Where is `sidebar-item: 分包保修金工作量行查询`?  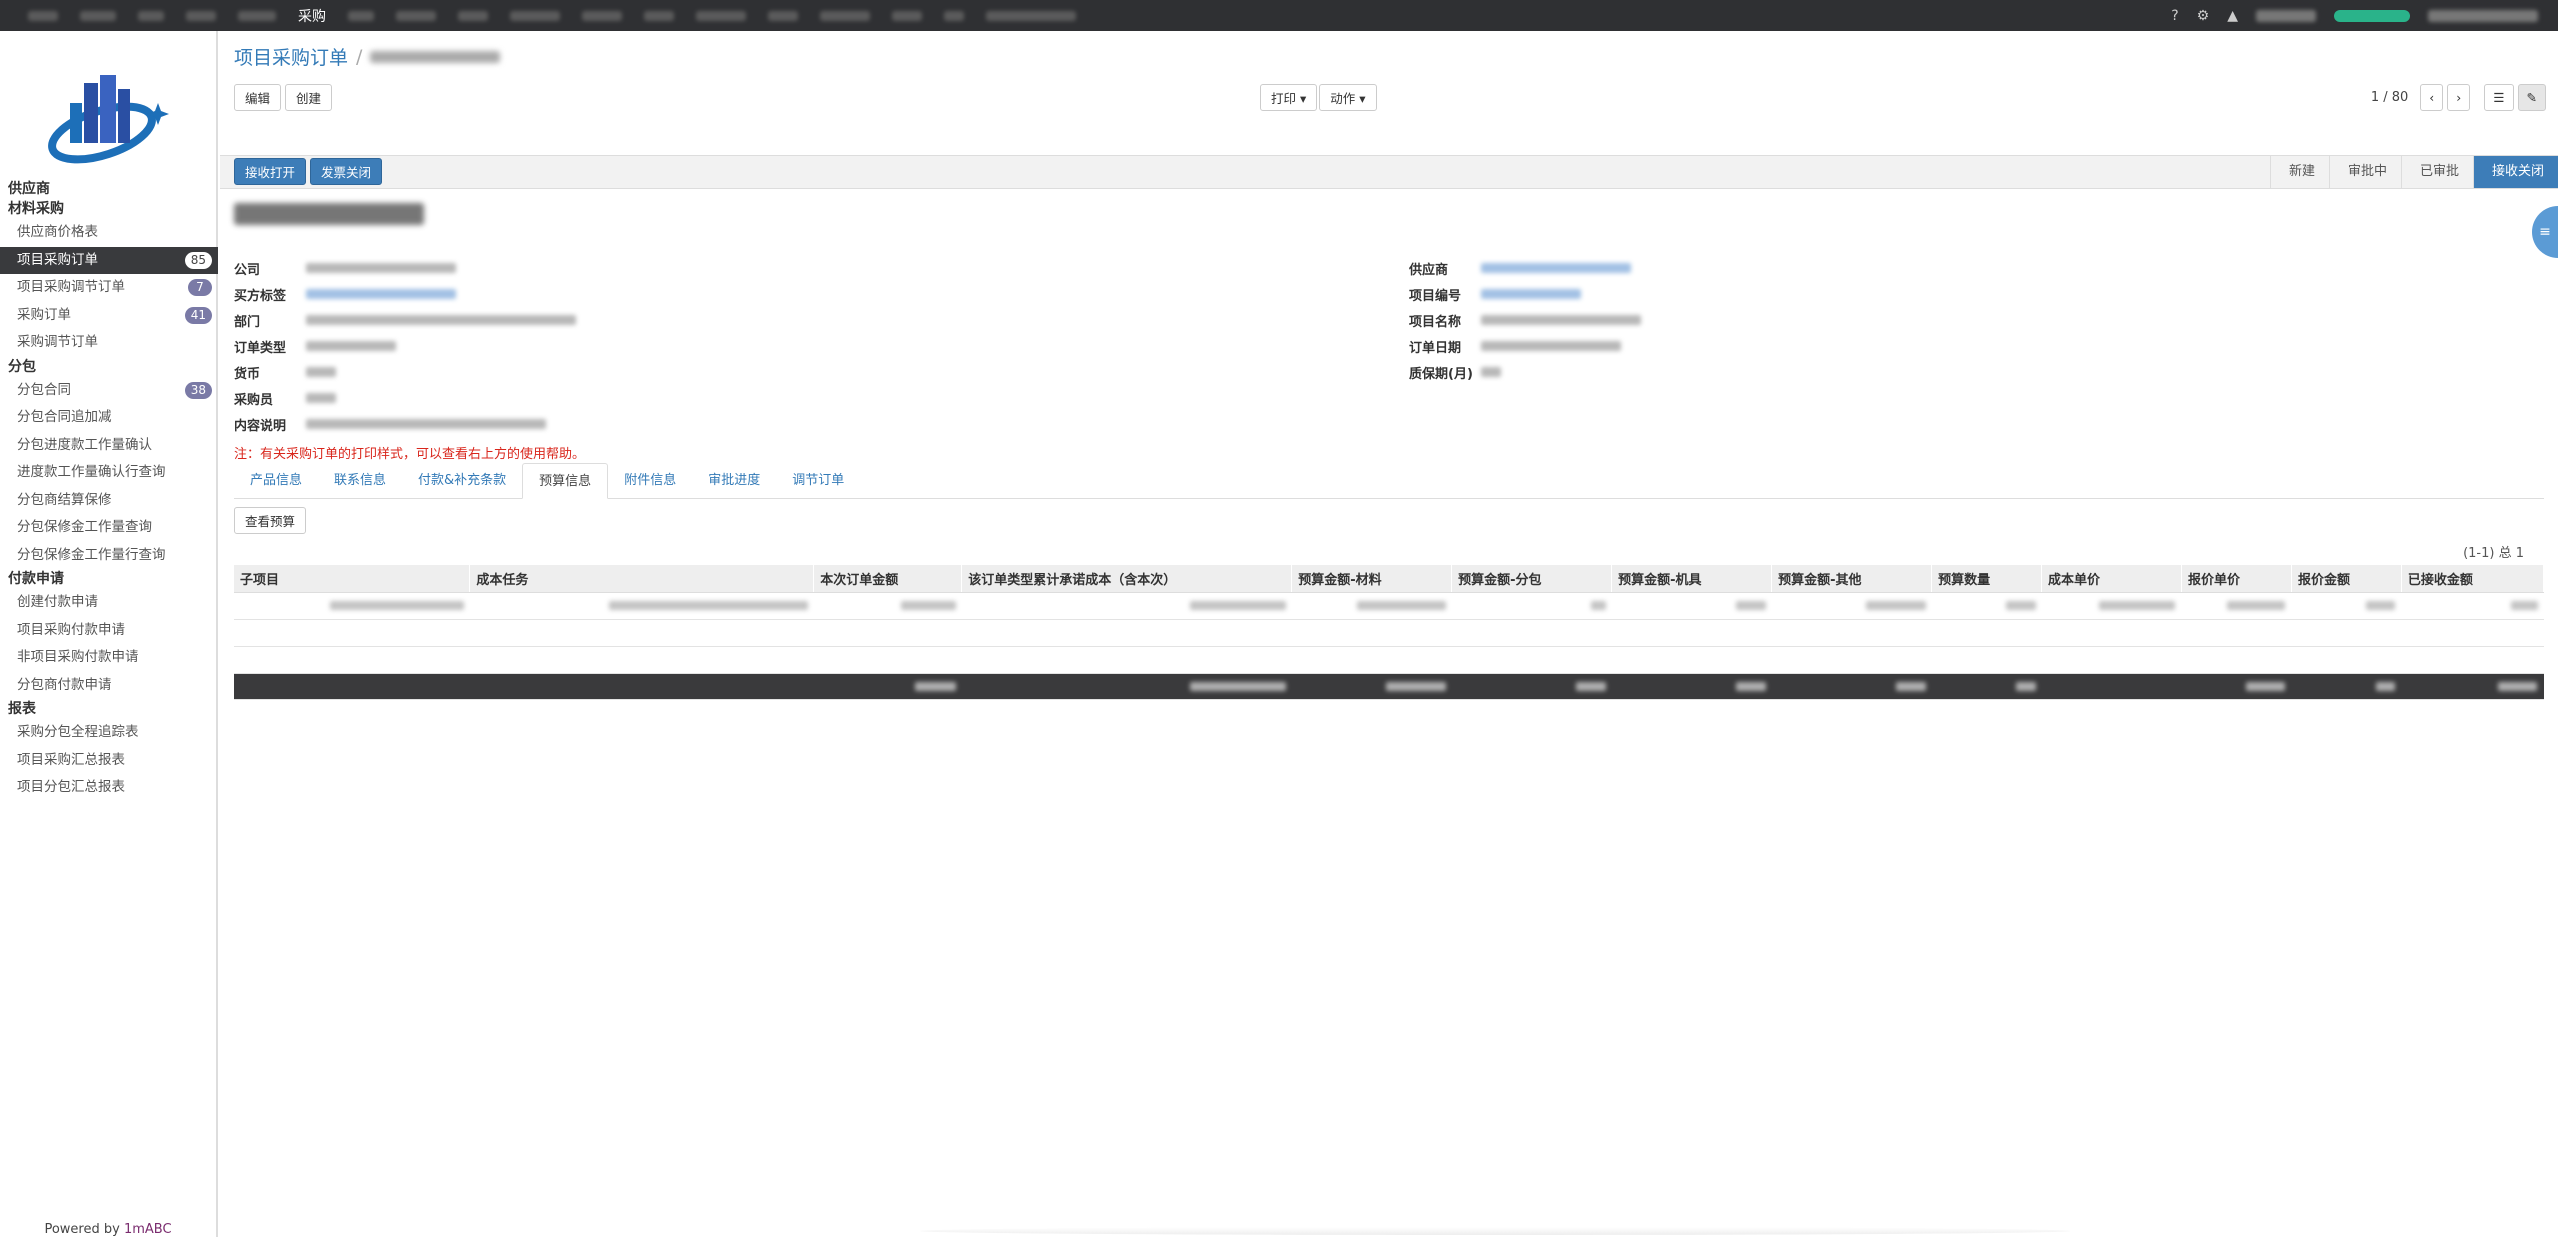
sidebar-item: 分包保修金工作量行查询 is located at coordinates (109, 556).